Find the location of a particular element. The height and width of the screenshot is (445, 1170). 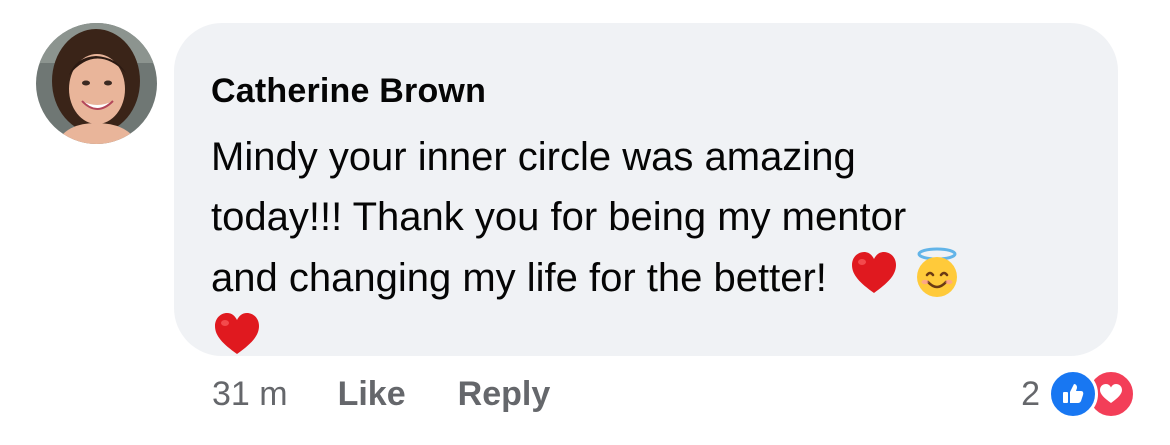

reaction-icons is located at coordinates (1092, 394).